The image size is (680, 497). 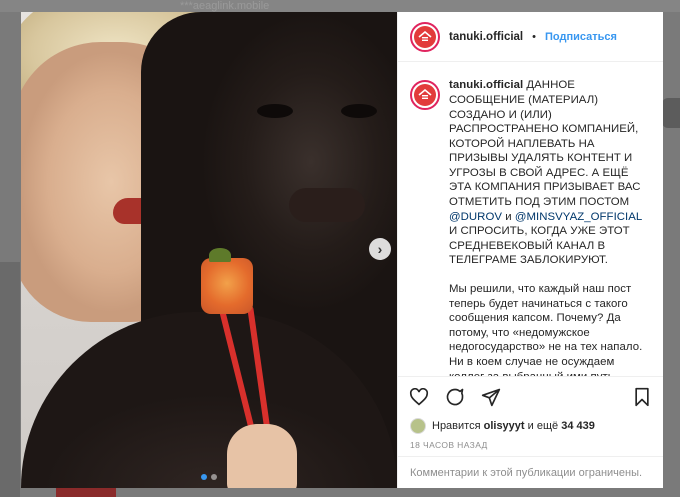 I want to click on save-button, so click(x=642, y=397).